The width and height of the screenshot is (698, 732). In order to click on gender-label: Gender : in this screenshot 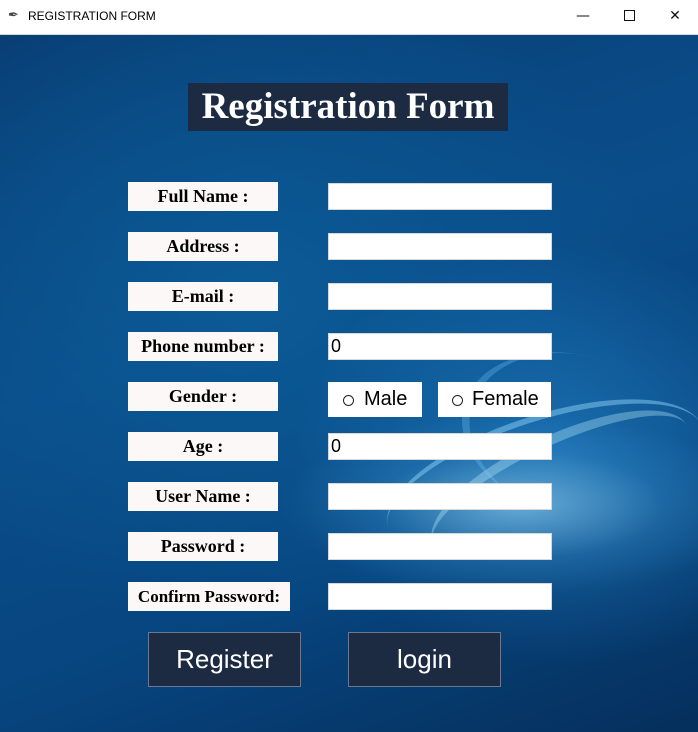, I will do `click(203, 396)`.